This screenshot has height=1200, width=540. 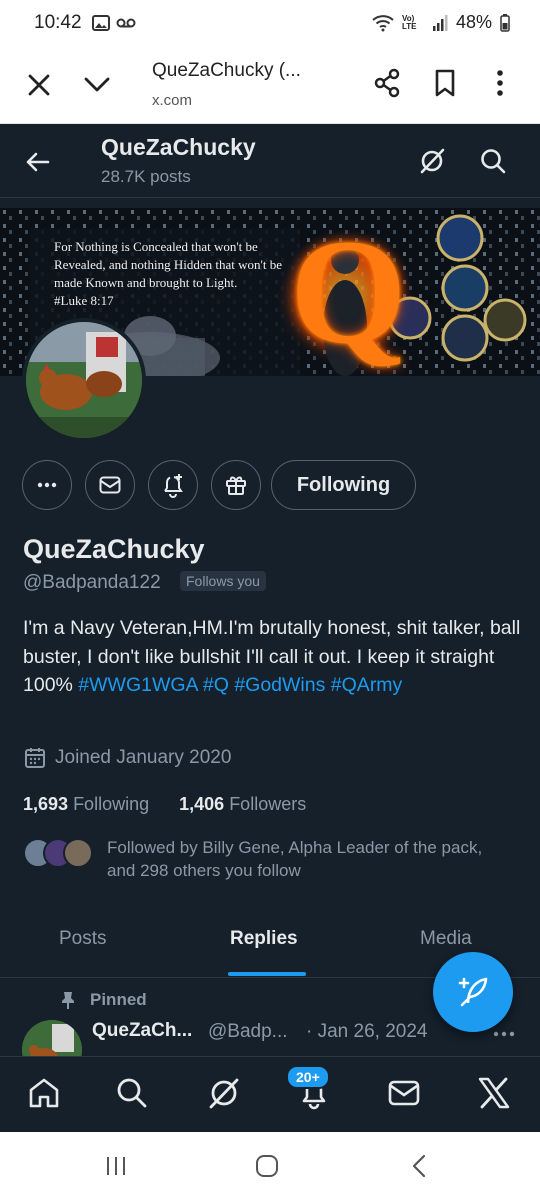 I want to click on post-more-button, so click(x=504, y=1035).